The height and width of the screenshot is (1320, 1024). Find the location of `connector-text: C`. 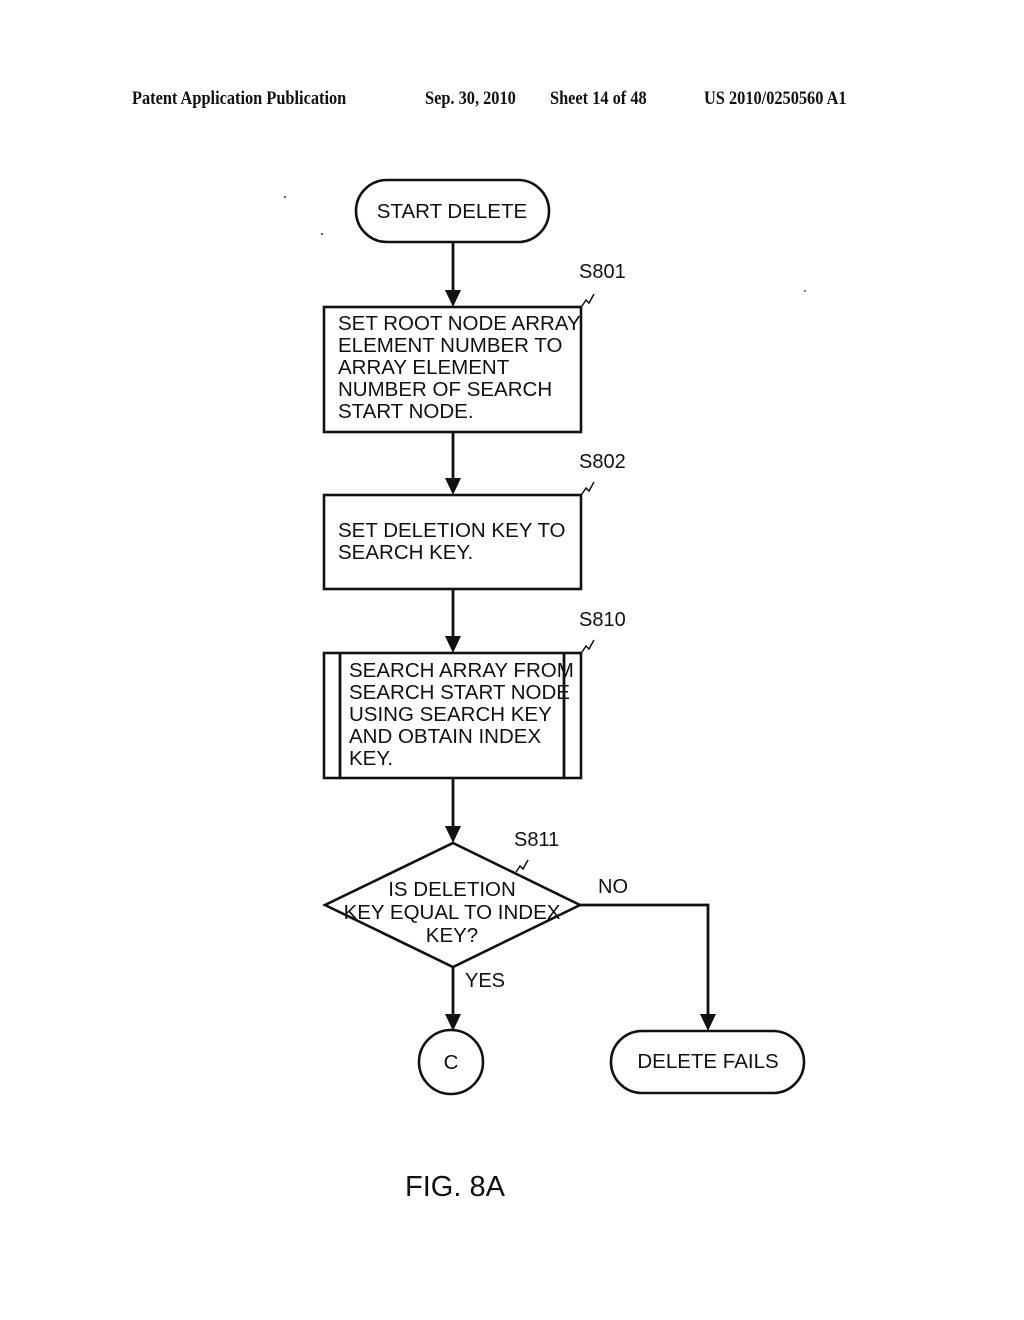

connector-text: C is located at coordinates (451, 1062).